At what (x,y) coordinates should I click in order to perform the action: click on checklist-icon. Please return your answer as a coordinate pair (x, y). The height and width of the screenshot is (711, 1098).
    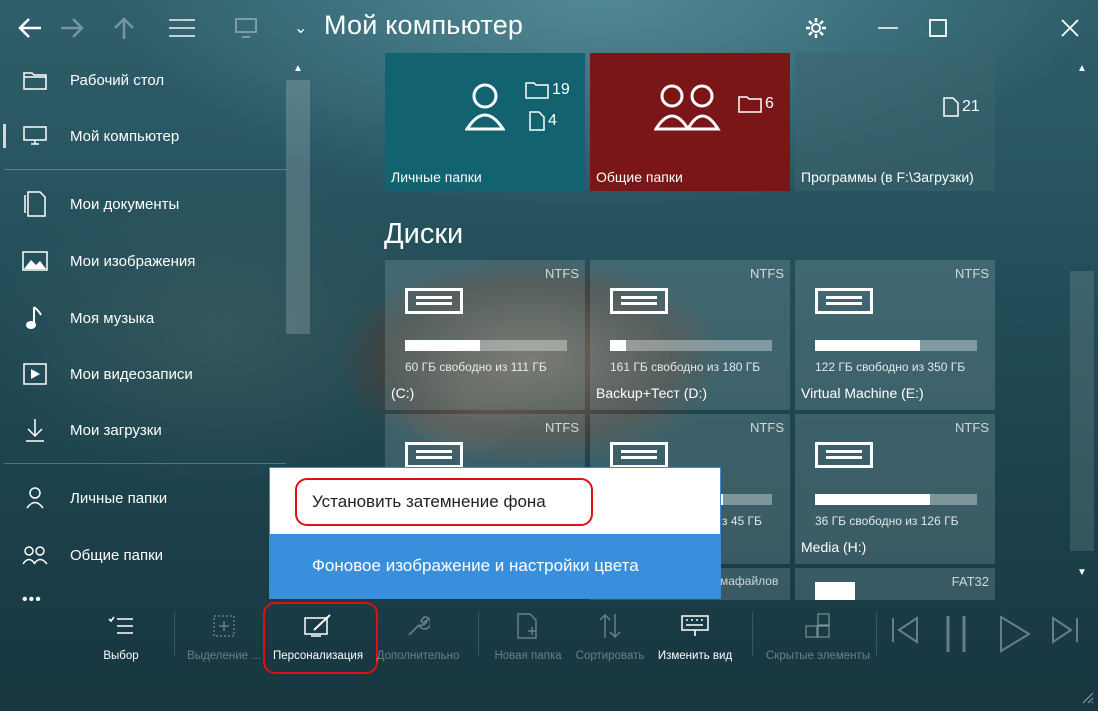
    Looking at the image, I should click on (121, 626).